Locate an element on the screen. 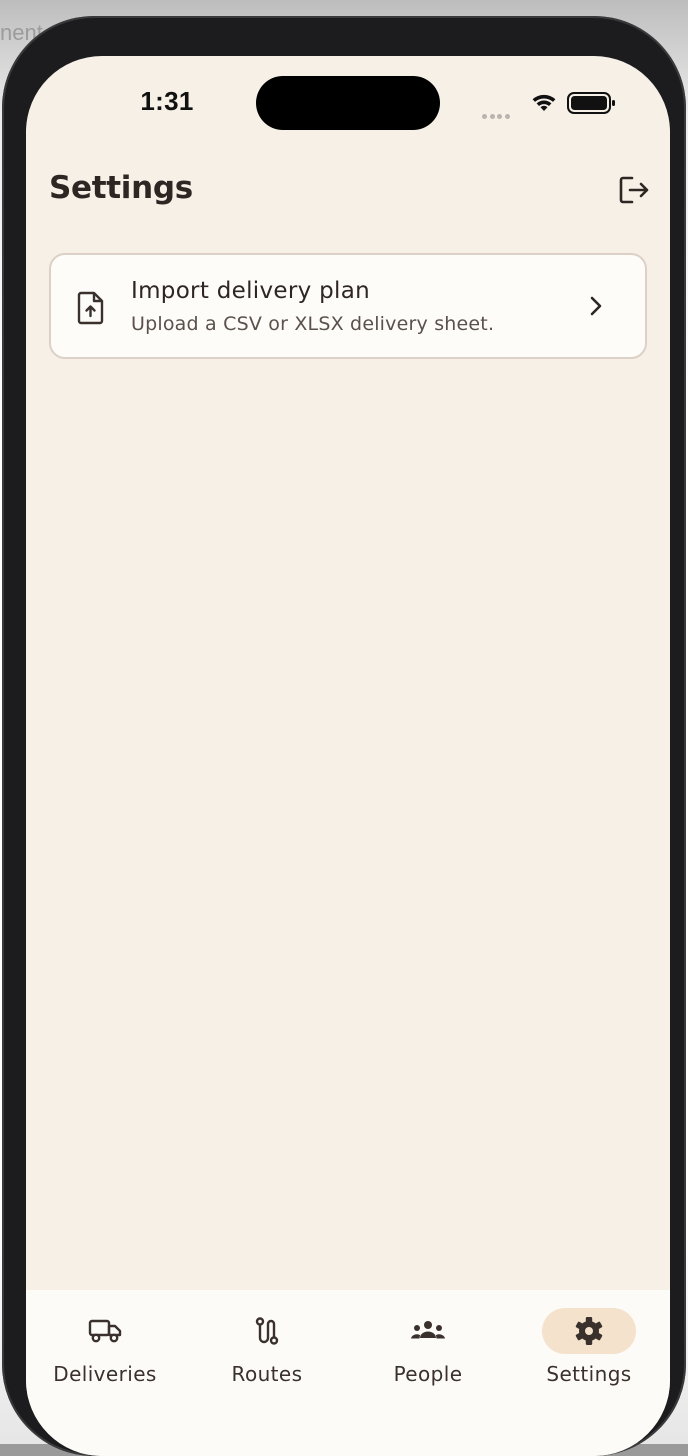 The height and width of the screenshot is (1456, 688). wifi-icon is located at coordinates (544, 102).